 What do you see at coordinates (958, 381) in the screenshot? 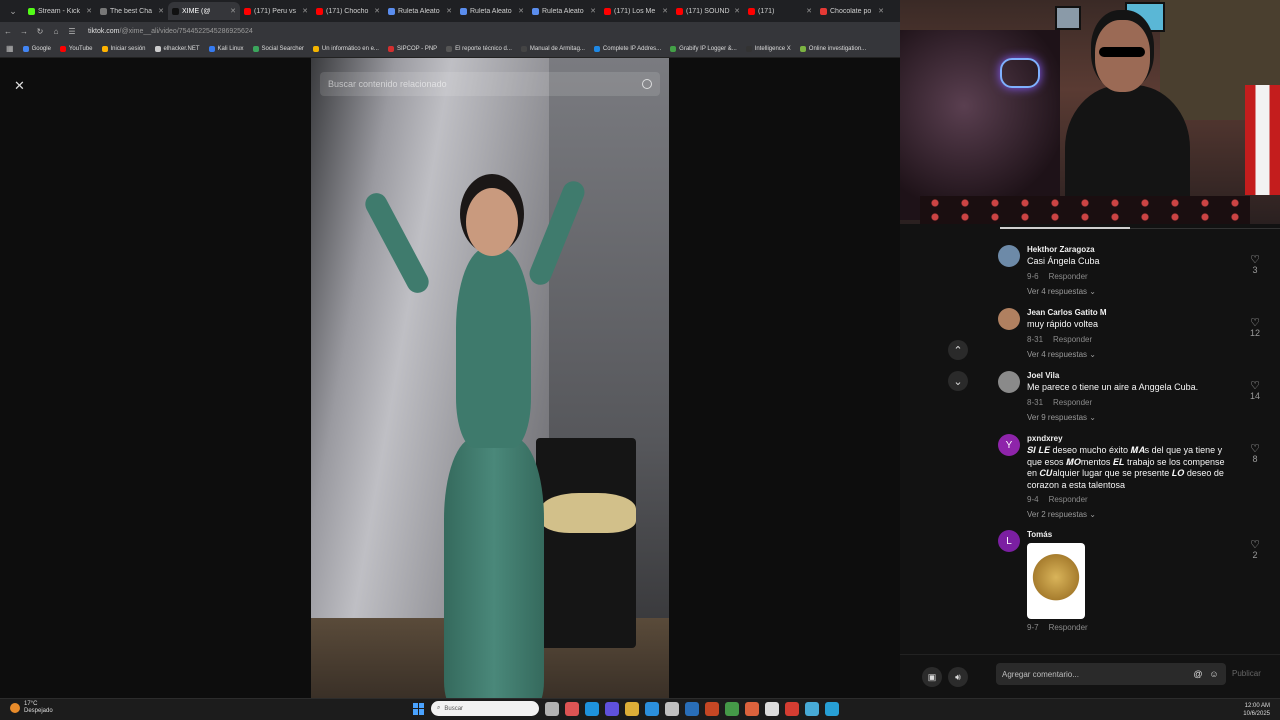
I see `next-video-icon: ⌄` at bounding box center [958, 381].